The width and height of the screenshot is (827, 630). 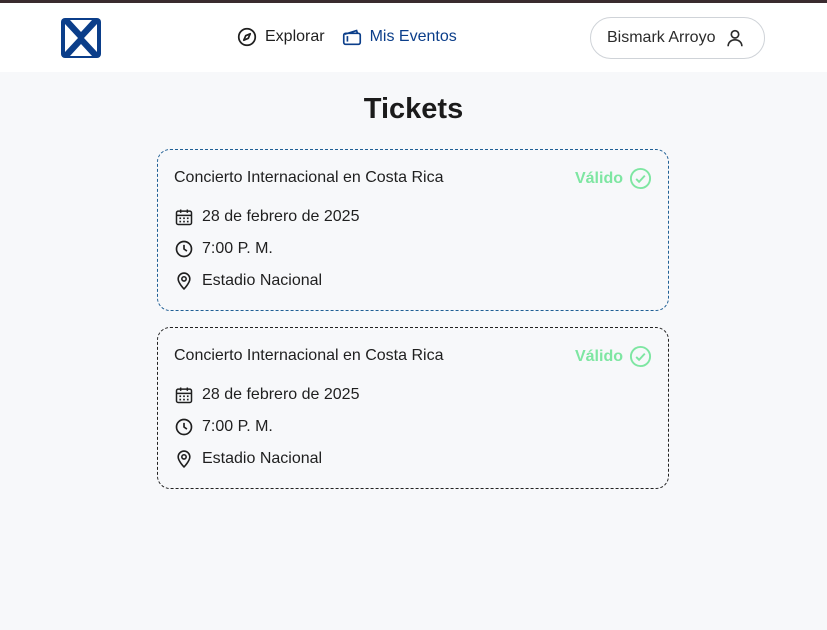 I want to click on compass-icon, so click(x=247, y=37).